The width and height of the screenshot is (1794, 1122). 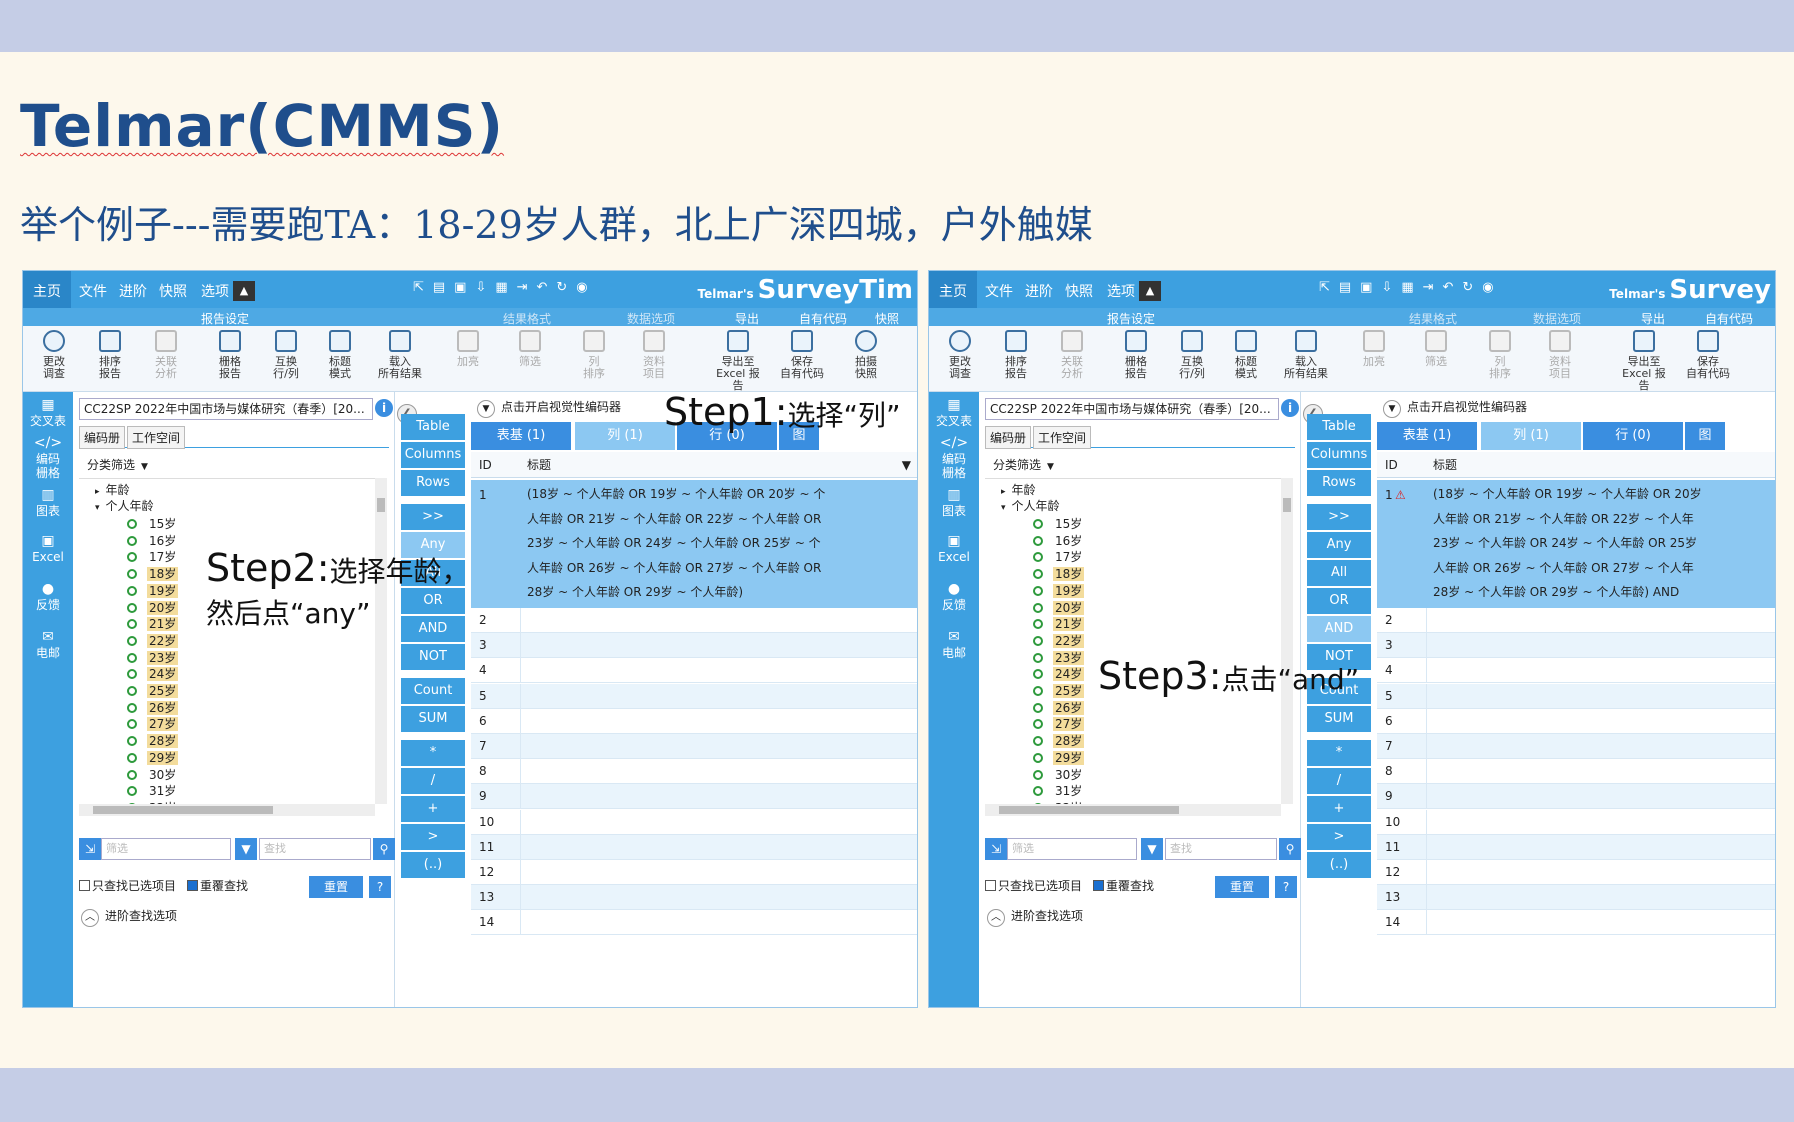 What do you see at coordinates (1306, 355) in the screenshot?
I see `ribbon-button-6: 载入 所有结果` at bounding box center [1306, 355].